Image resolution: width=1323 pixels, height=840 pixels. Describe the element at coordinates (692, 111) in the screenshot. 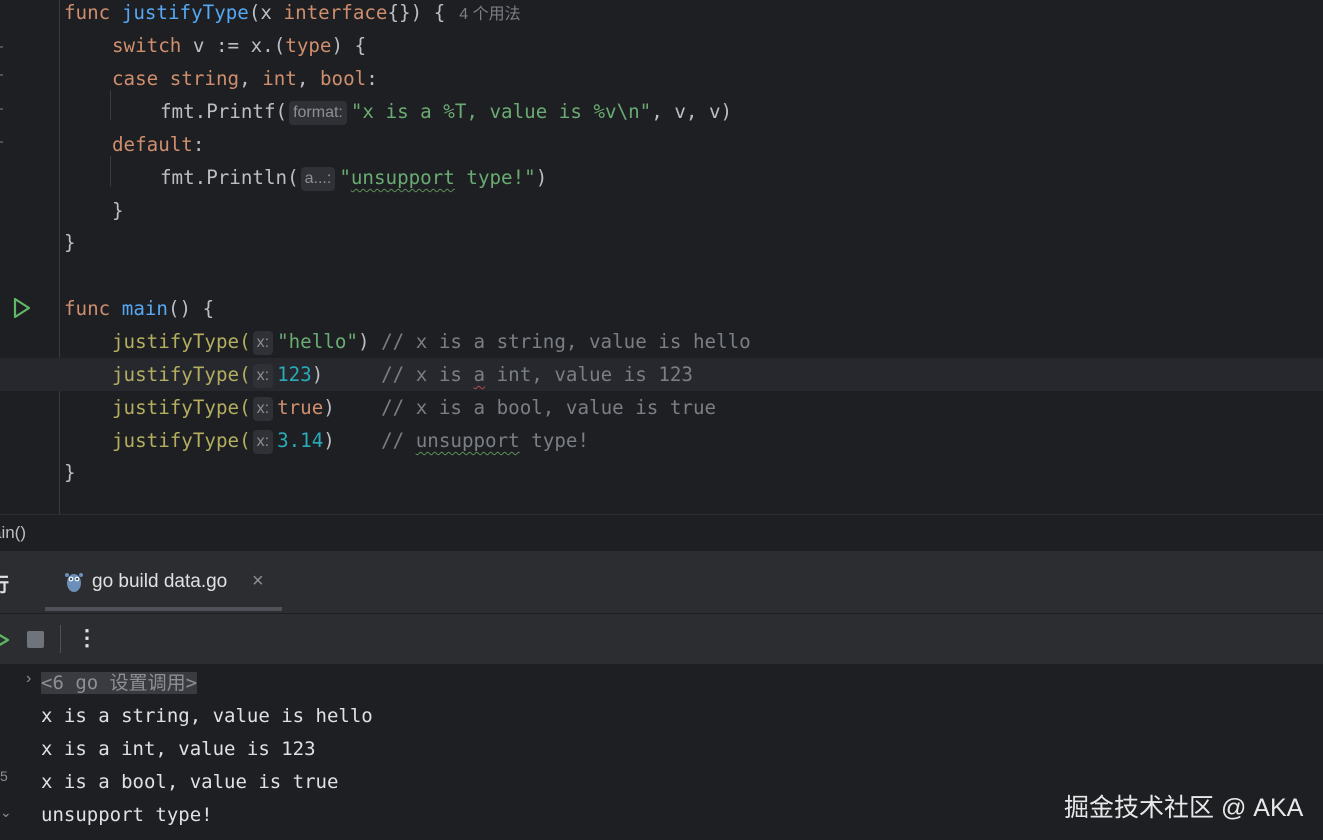

I see `code-text: , v, v)` at that location.